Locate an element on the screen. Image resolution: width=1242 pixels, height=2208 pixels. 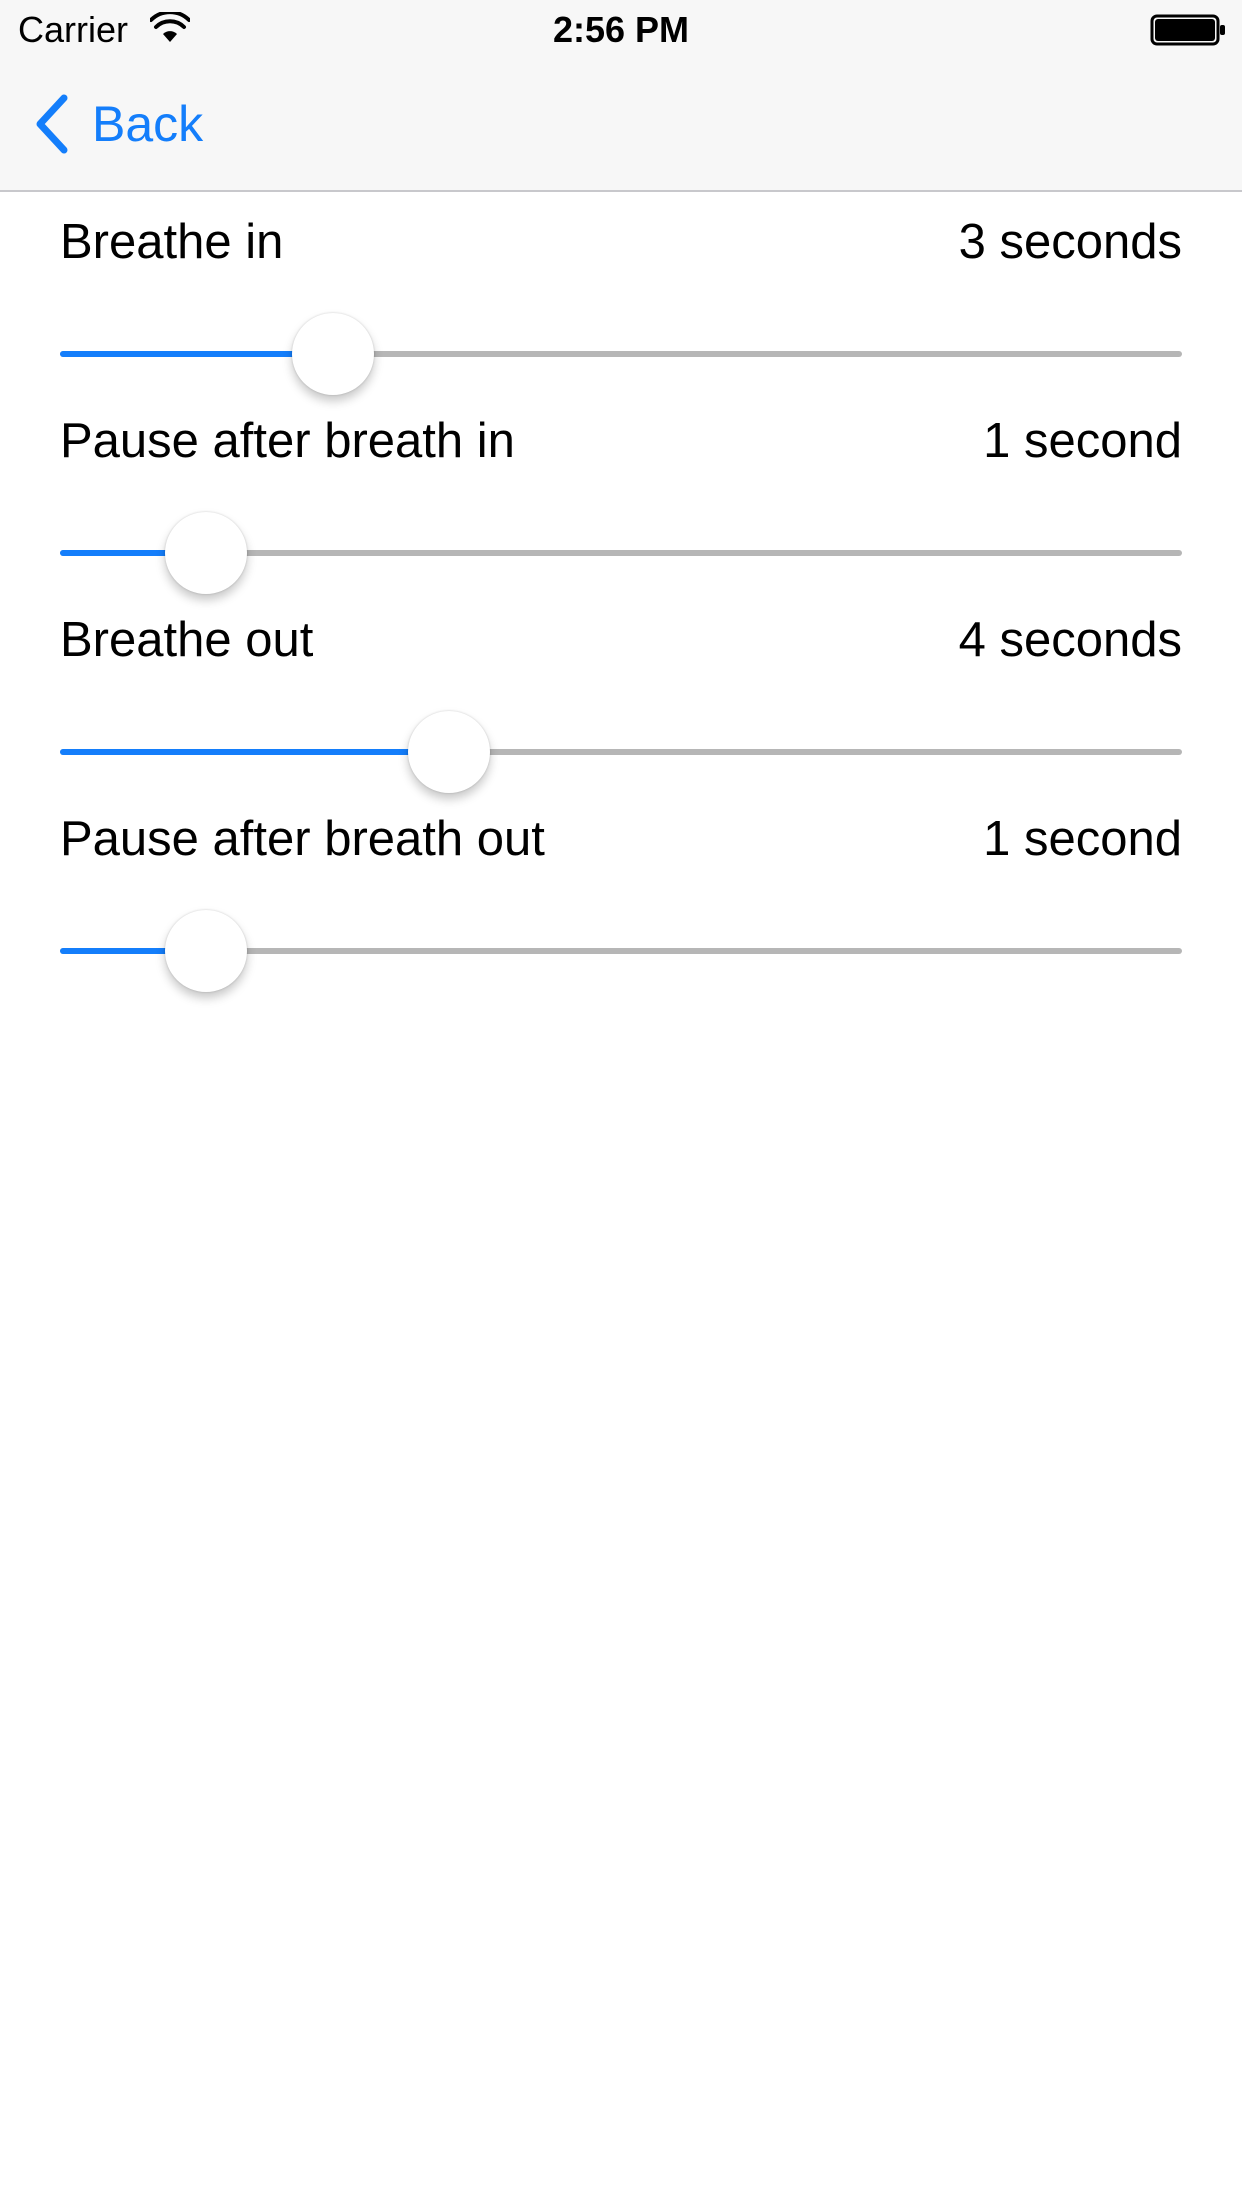
setting-label: Pause after breath in is located at coordinates (287, 441).